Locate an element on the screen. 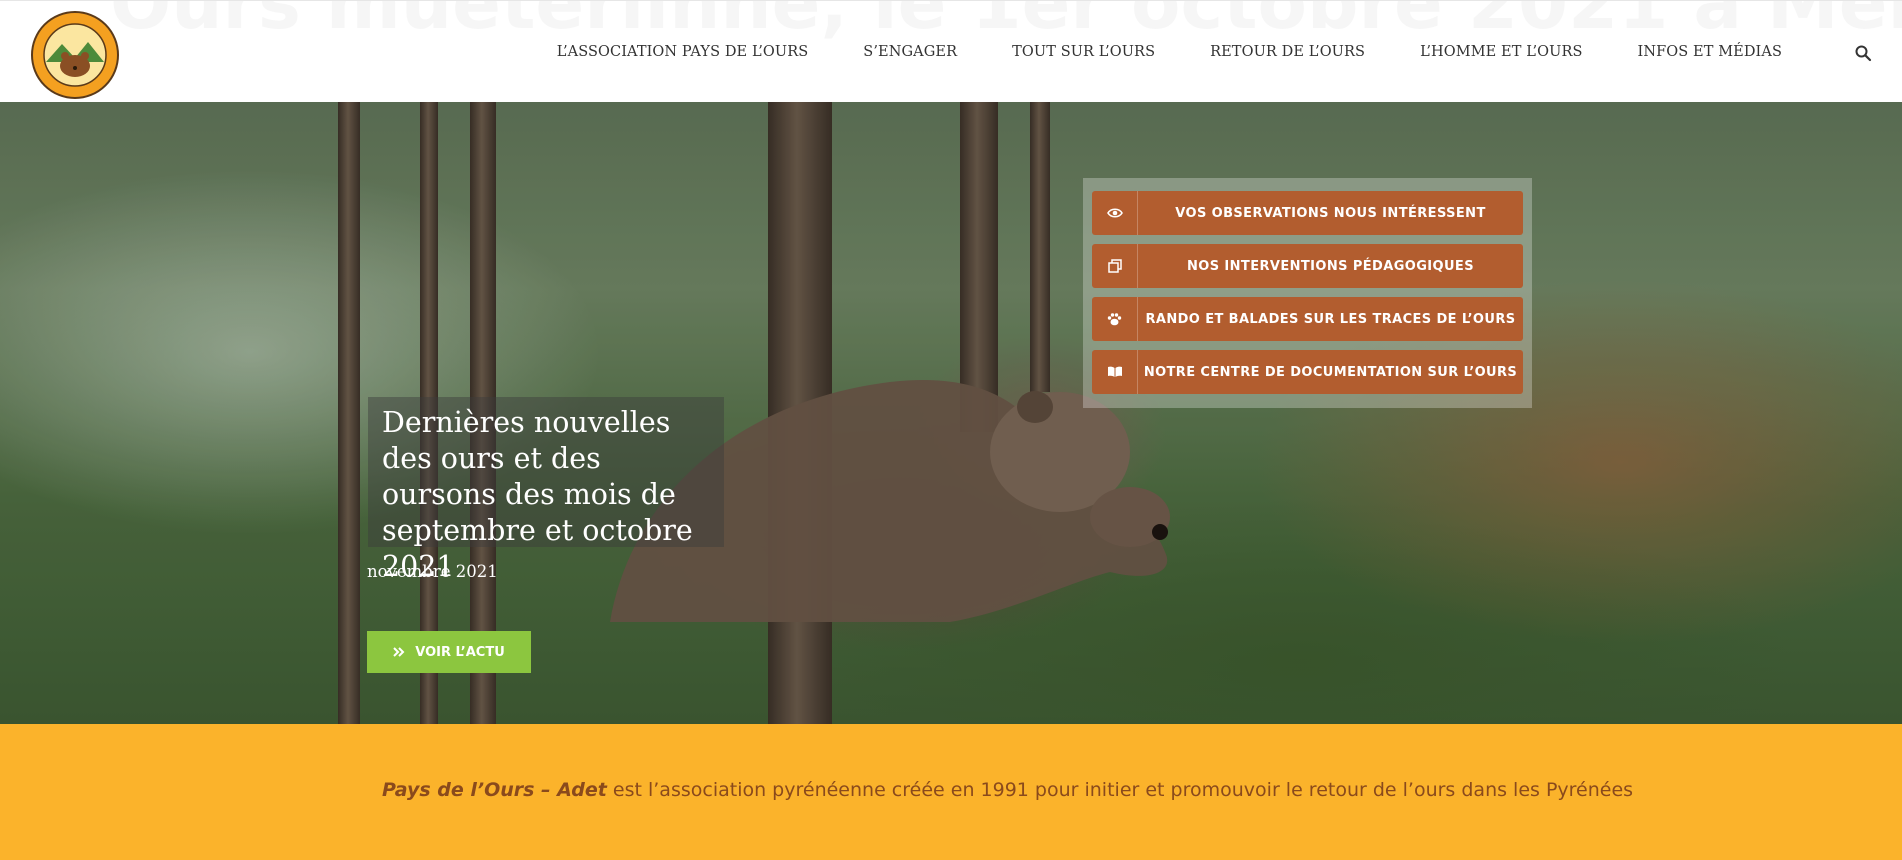  copy-icon is located at coordinates (1115, 266).